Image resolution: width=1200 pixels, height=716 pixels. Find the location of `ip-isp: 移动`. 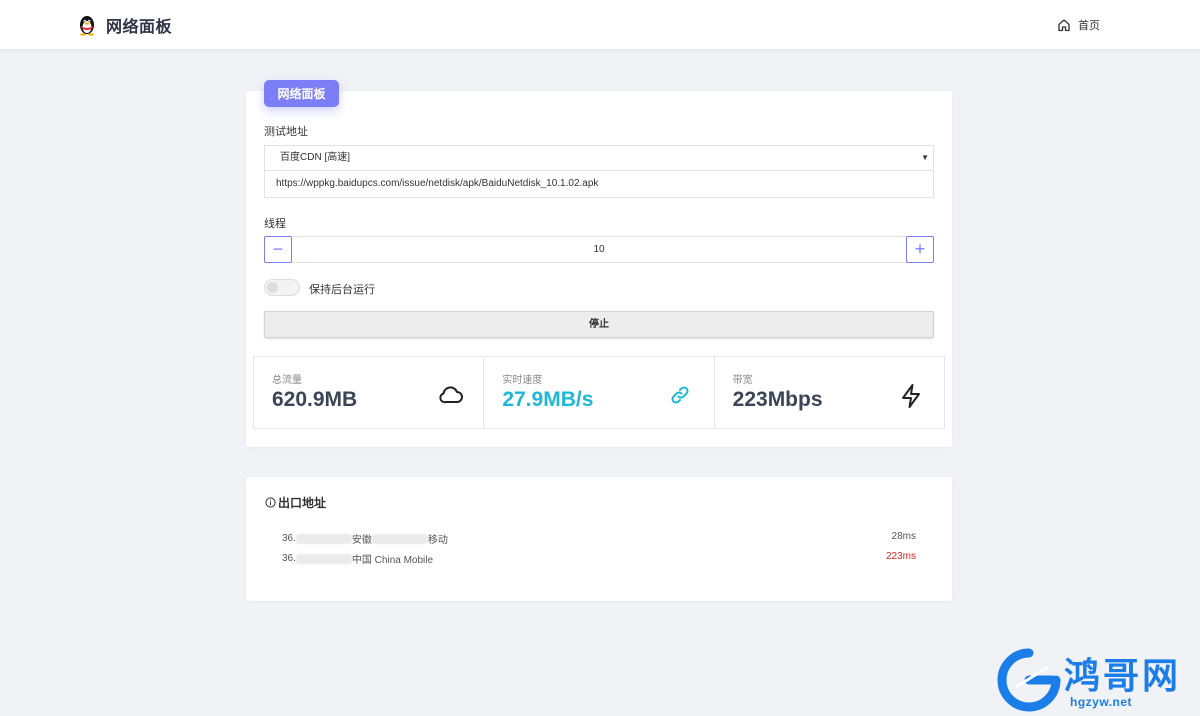

ip-isp: 移动 is located at coordinates (437, 540).